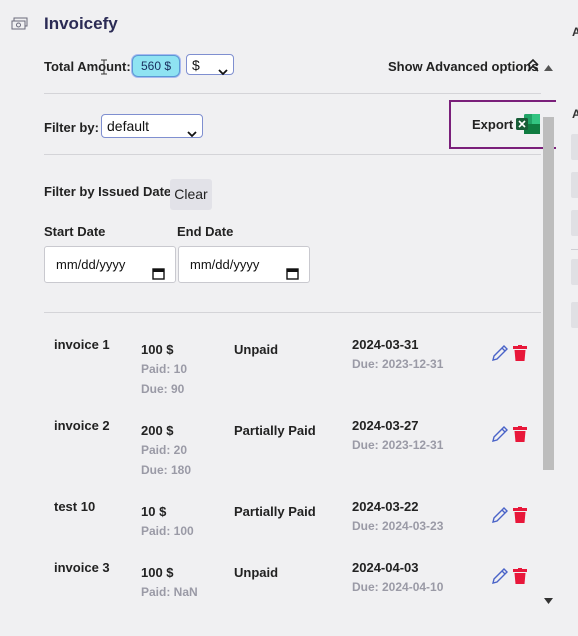 This screenshot has width=578, height=636. What do you see at coordinates (167, 531) in the screenshot?
I see `invoice-paid: Paid: 100` at bounding box center [167, 531].